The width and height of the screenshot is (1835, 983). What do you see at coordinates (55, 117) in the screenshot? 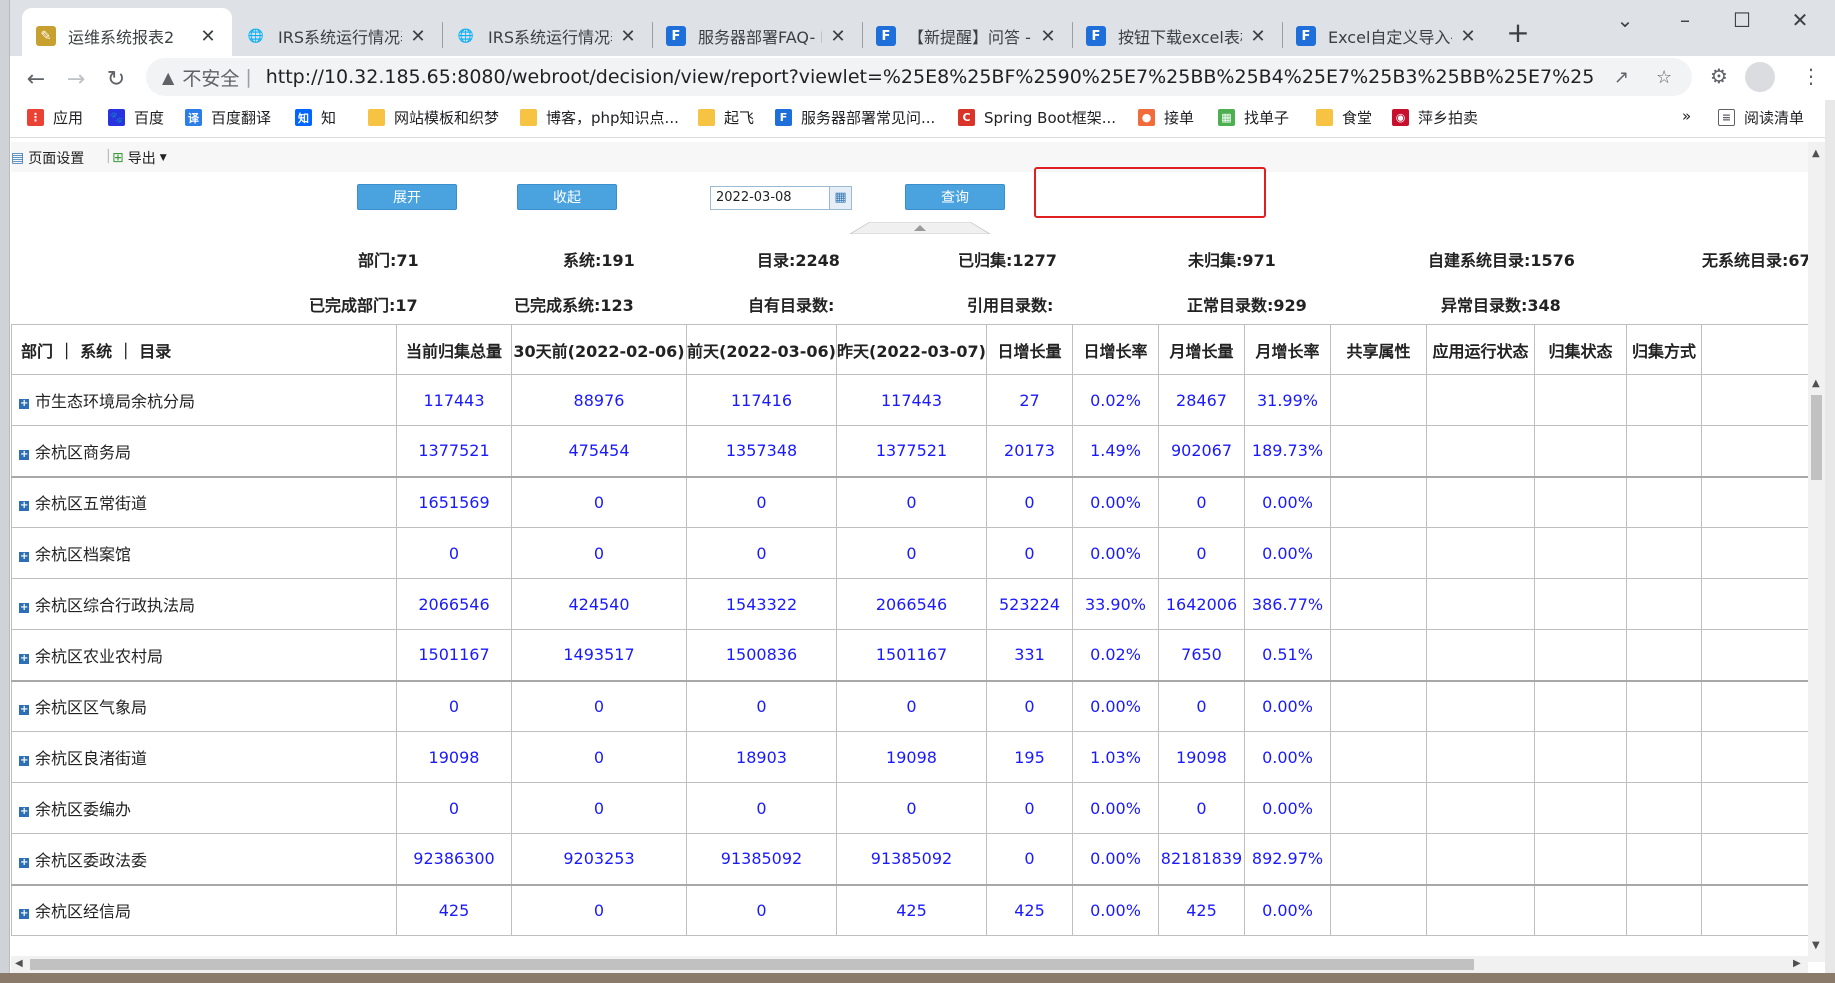
I see `bookmark-item: ⋮ 应用` at bounding box center [55, 117].